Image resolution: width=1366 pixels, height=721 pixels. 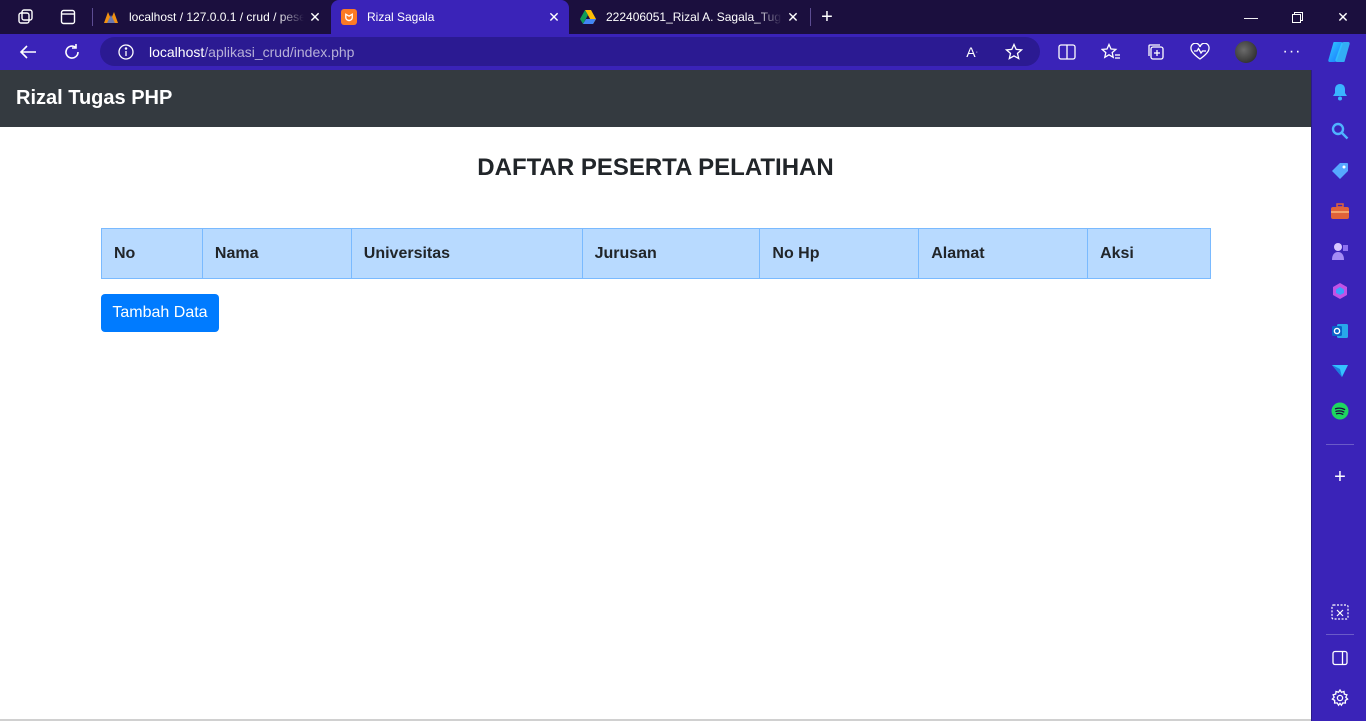 I want to click on column-header-nama: Nama, so click(x=276, y=253).